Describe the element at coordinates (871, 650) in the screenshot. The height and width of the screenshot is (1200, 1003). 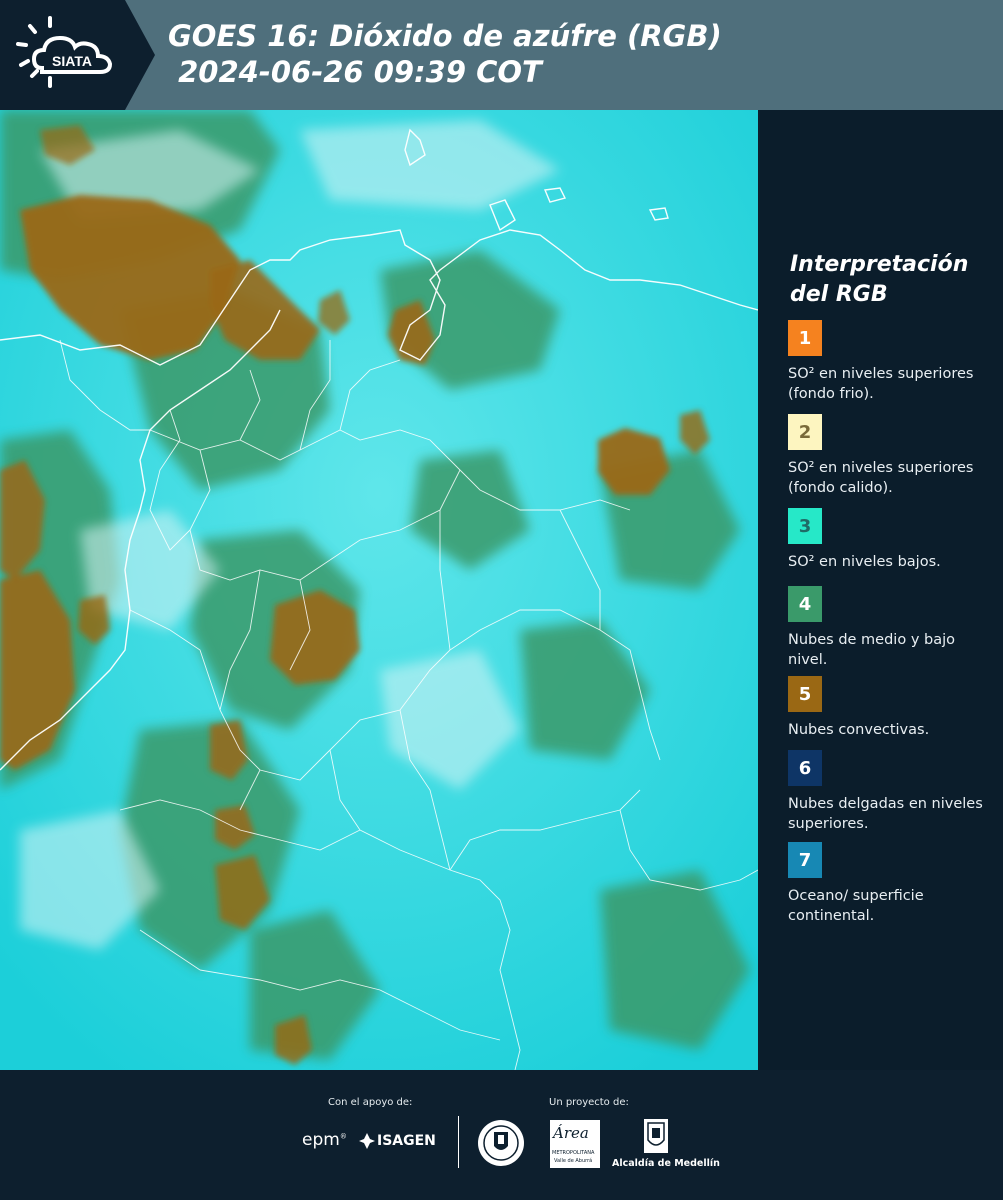
I see `legend-item-text: Nubes de medio y bajo nivel.` at that location.